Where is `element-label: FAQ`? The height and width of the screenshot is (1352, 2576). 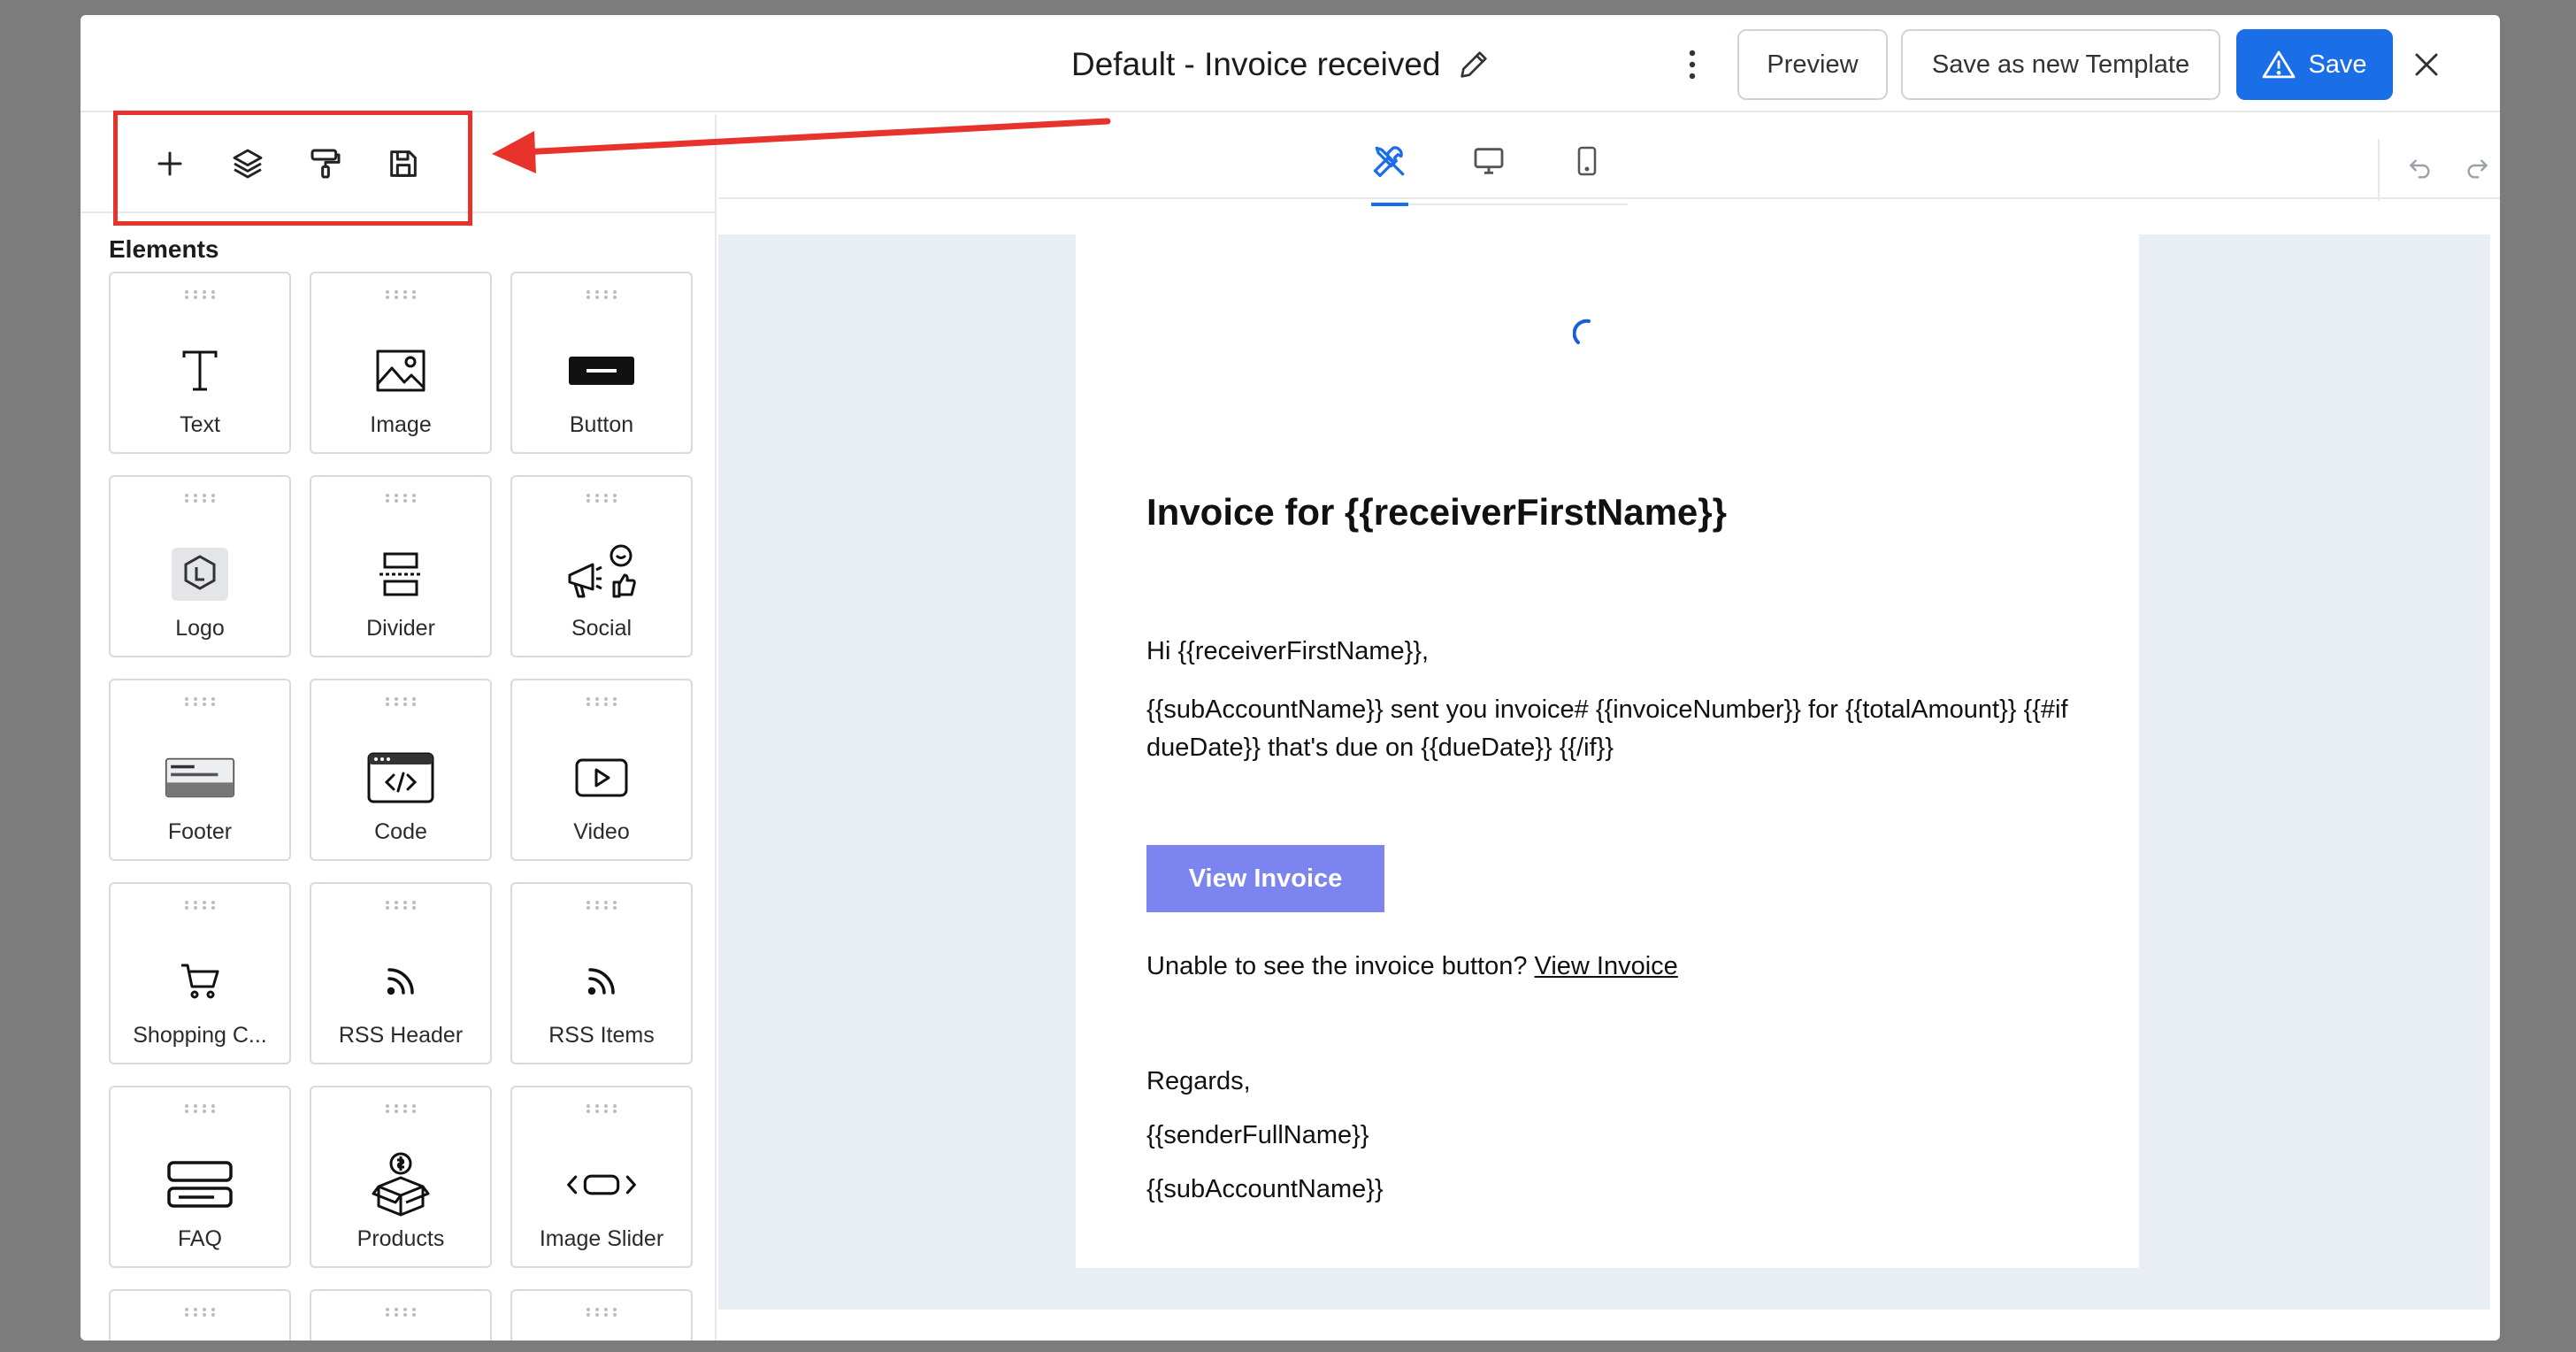 element-label: FAQ is located at coordinates (199, 1238).